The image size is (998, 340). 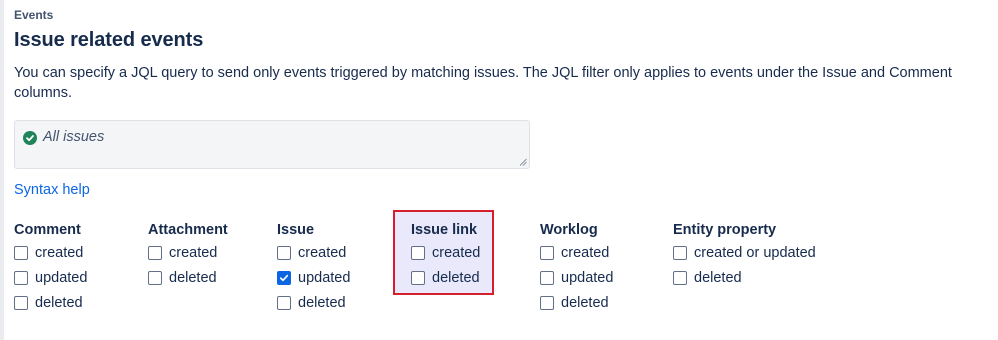 I want to click on page-title: Issue related events, so click(x=109, y=40).